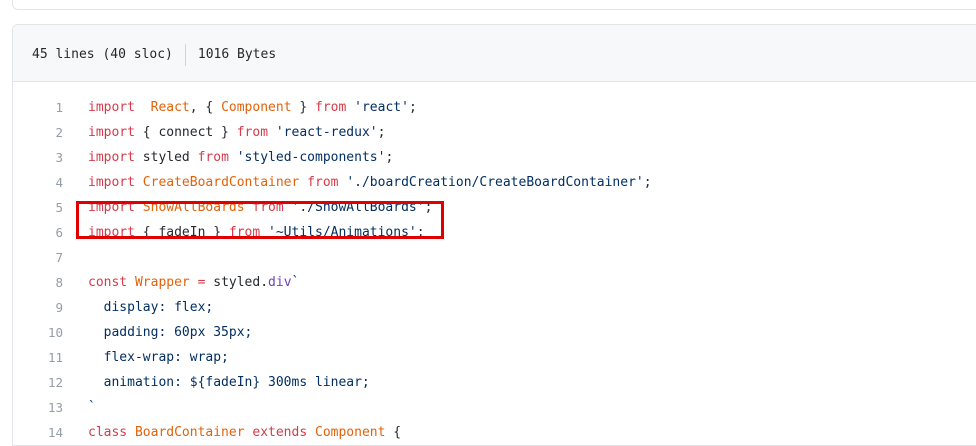 The image size is (976, 446). Describe the element at coordinates (38, 332) in the screenshot. I see `line-number: 10` at that location.